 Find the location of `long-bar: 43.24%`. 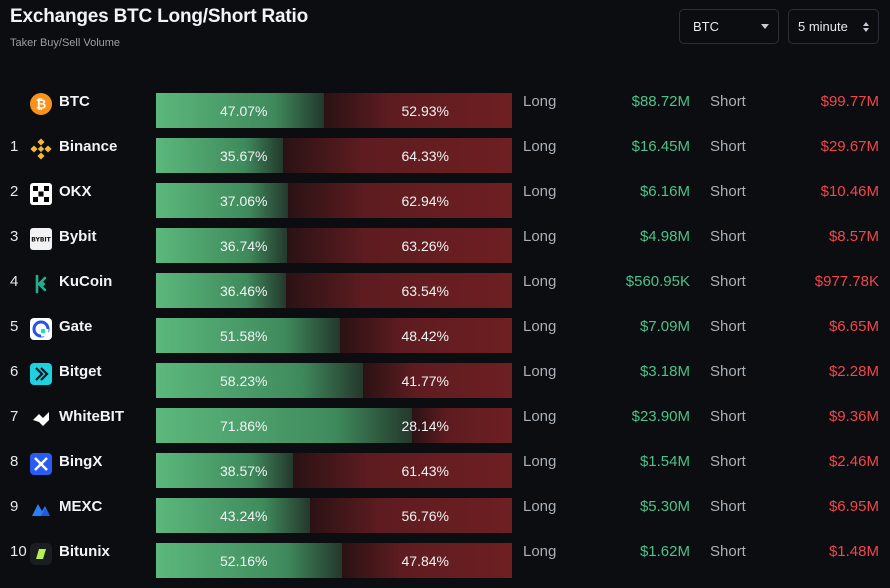

long-bar: 43.24% is located at coordinates (233, 515).